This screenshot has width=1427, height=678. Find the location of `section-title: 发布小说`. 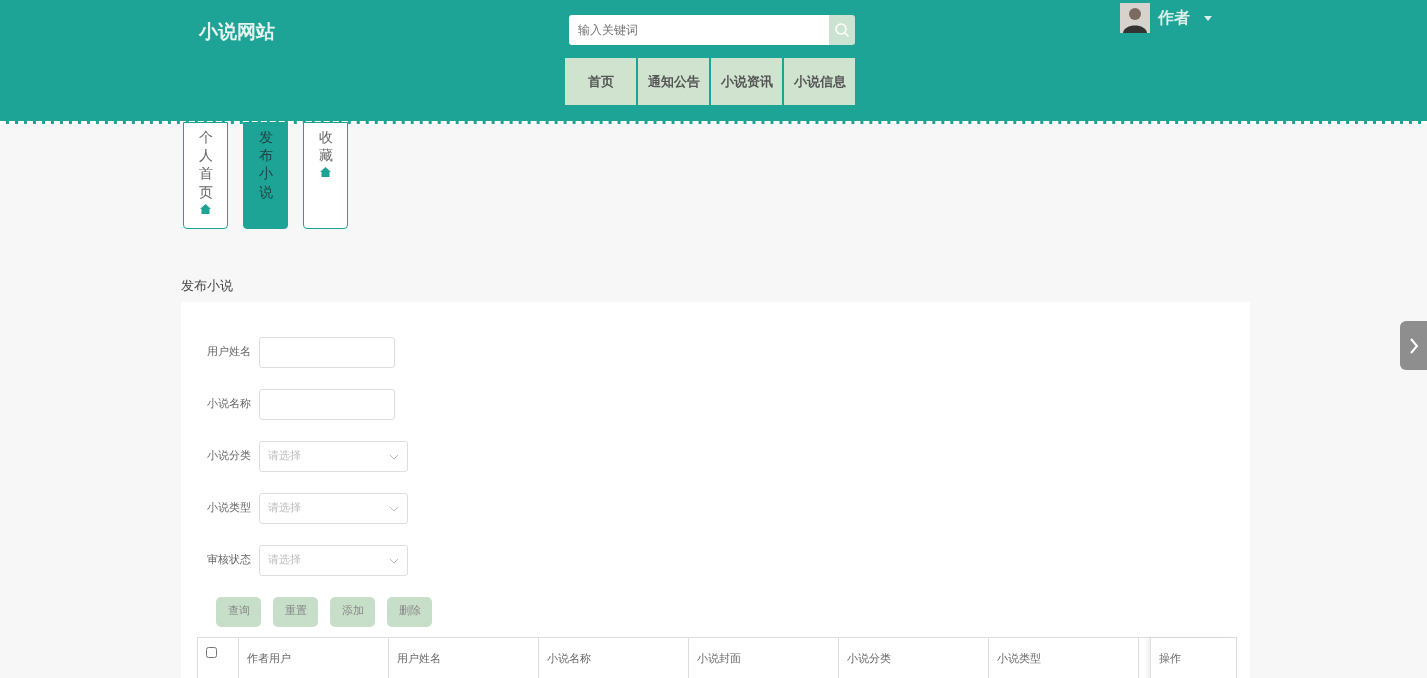

section-title: 发布小说 is located at coordinates (207, 286).